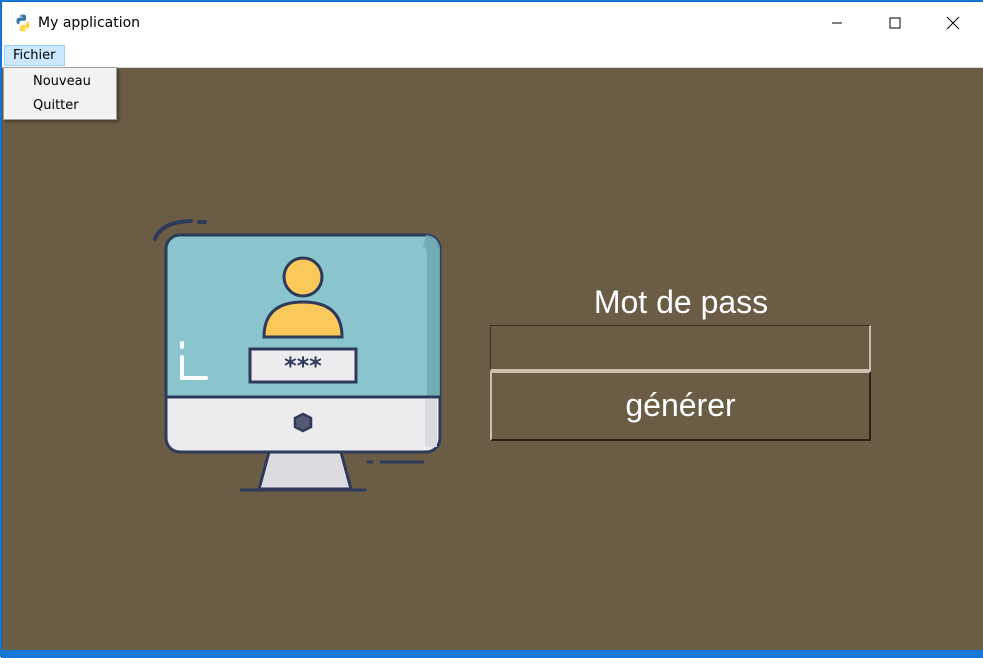 Image resolution: width=983 pixels, height=658 pixels. I want to click on menu-fichier: Fichier, so click(34, 55).